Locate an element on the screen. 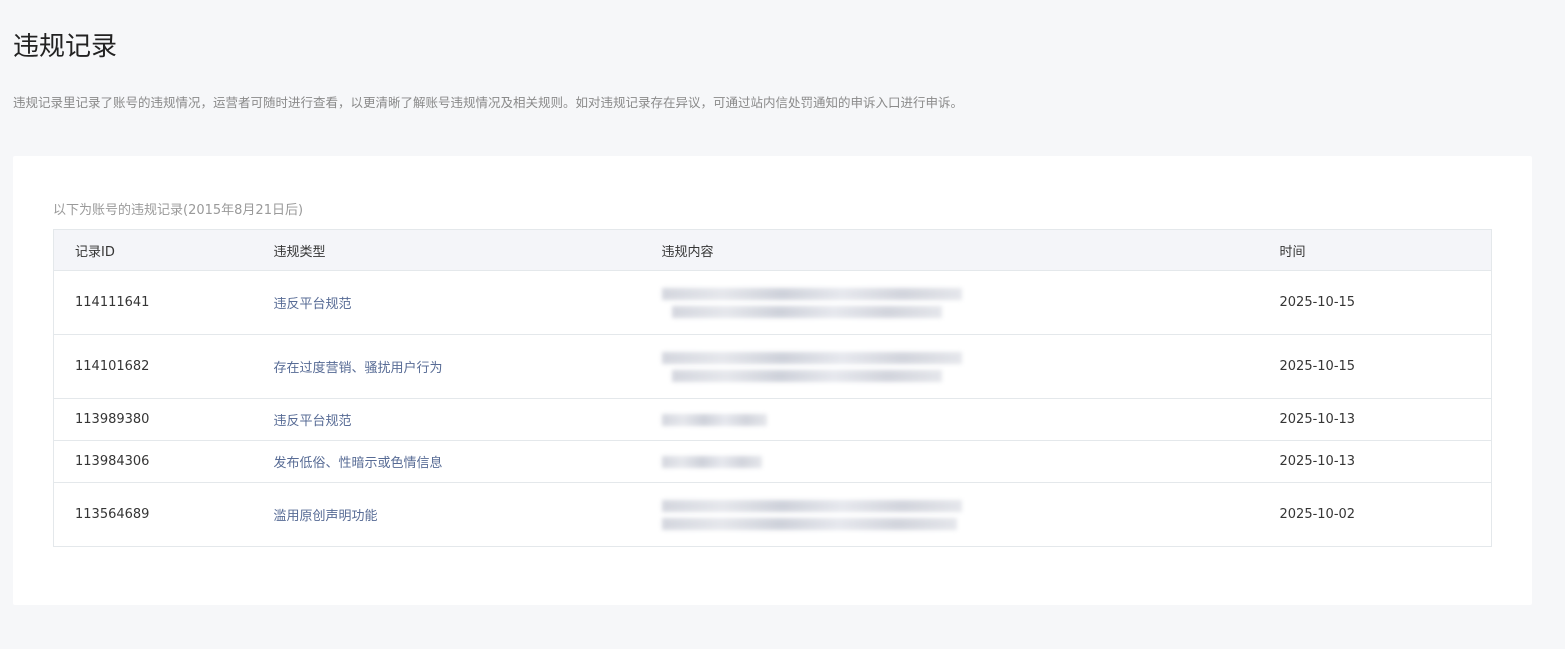 The image size is (1565, 649). table-row: 114111641 违反平台规范 2025-10-15 is located at coordinates (772, 302).